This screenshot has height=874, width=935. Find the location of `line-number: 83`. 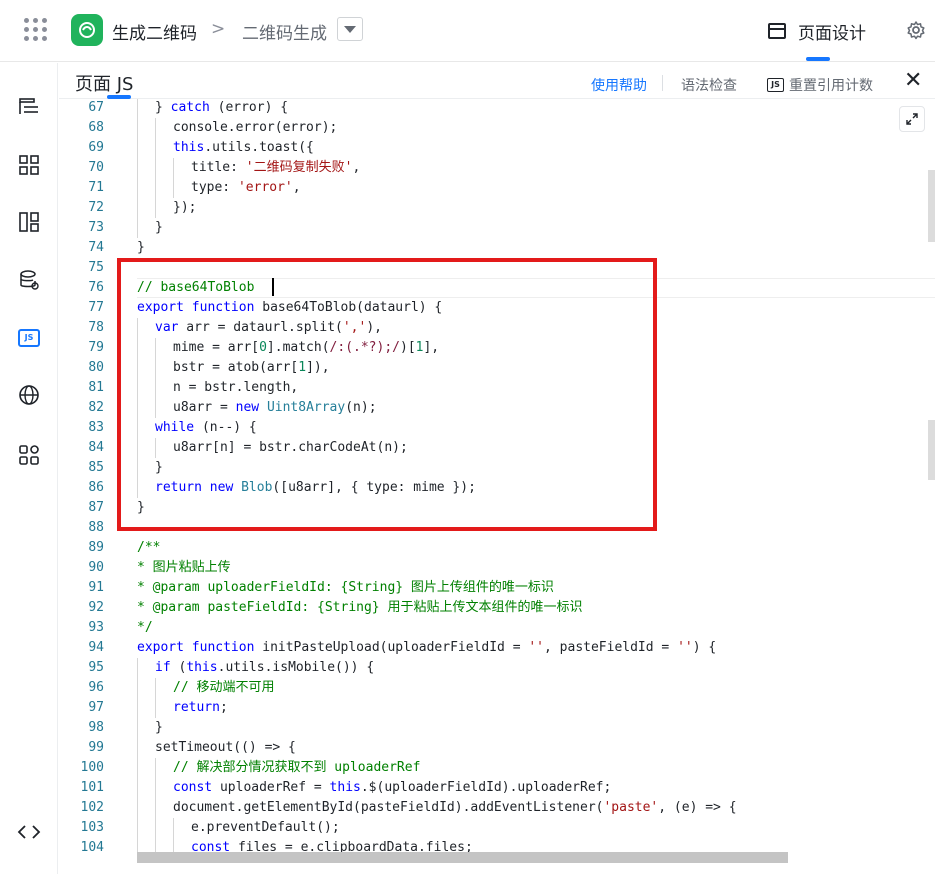

line-number: 83 is located at coordinates (96, 427).